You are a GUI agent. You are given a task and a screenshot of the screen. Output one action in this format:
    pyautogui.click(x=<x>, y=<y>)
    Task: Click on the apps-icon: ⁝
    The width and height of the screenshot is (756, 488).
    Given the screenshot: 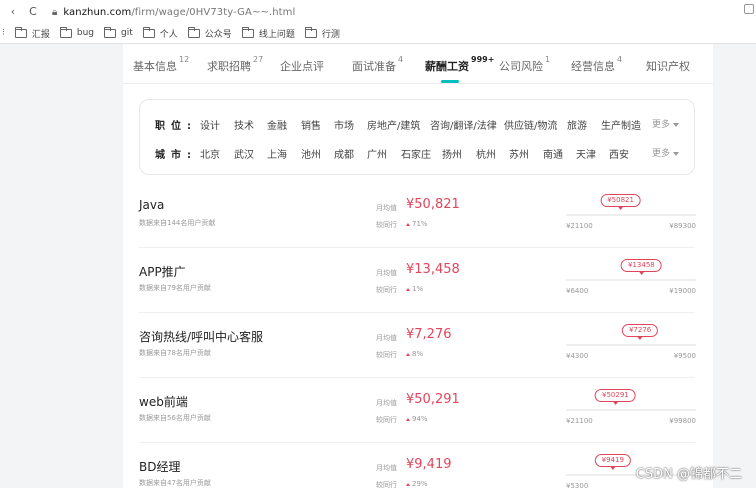 What is the action you would take?
    pyautogui.click(x=3, y=33)
    